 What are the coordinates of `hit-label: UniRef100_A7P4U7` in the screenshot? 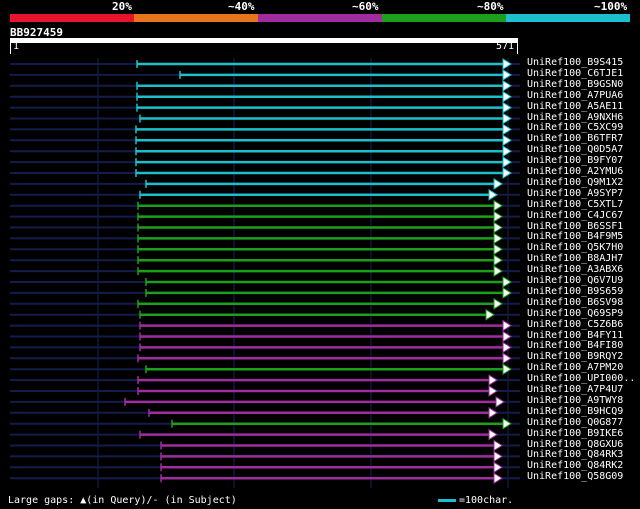 It's located at (575, 389).